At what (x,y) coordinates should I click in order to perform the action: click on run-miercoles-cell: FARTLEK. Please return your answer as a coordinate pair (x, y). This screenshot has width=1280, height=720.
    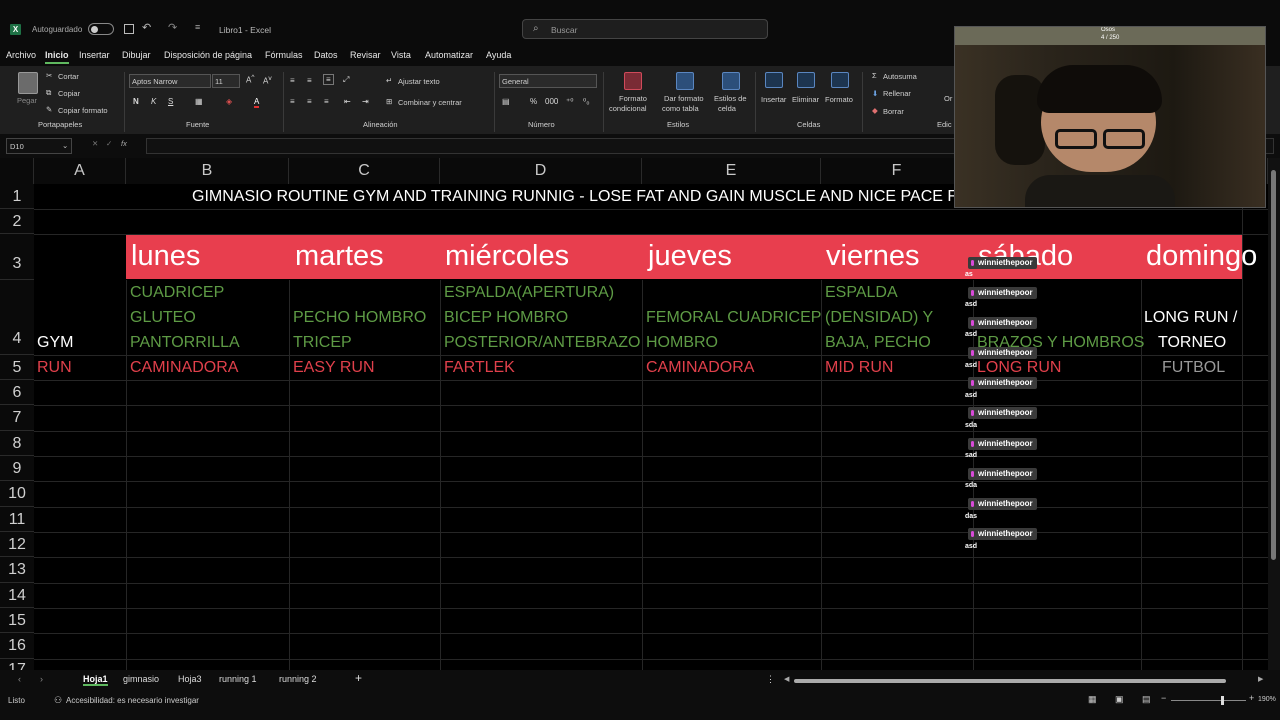
    Looking at the image, I should click on (479, 368).